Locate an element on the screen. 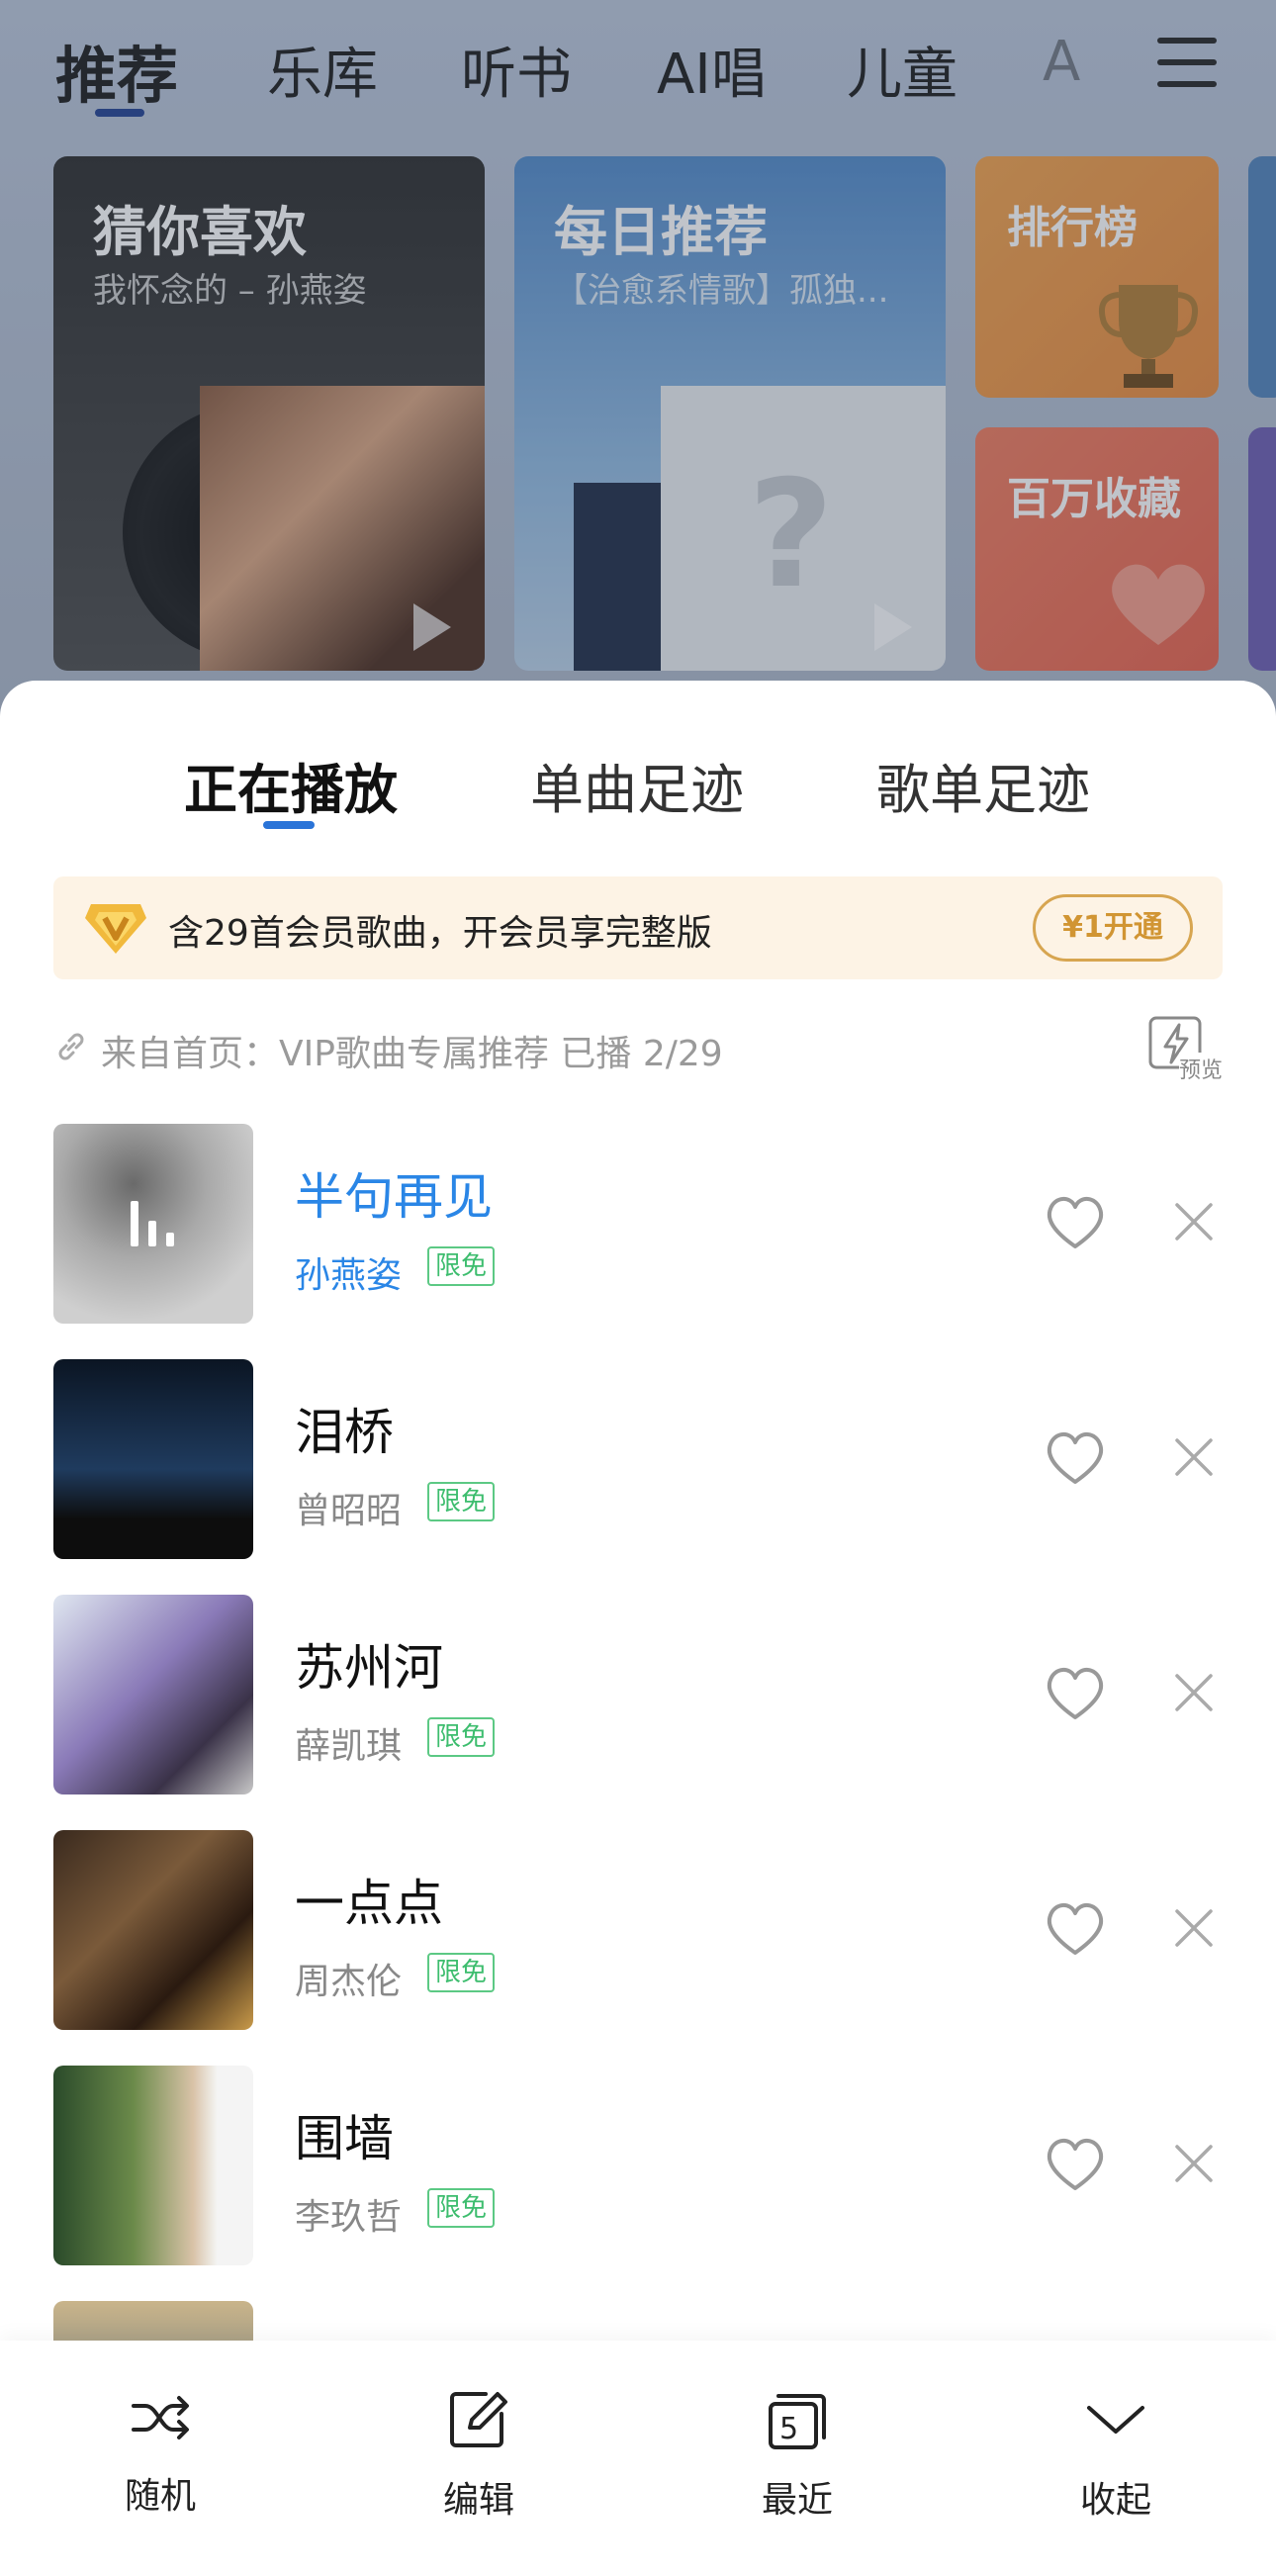 The height and width of the screenshot is (2576, 1276). song-artist: 李玖哲 is located at coordinates (348, 2214).